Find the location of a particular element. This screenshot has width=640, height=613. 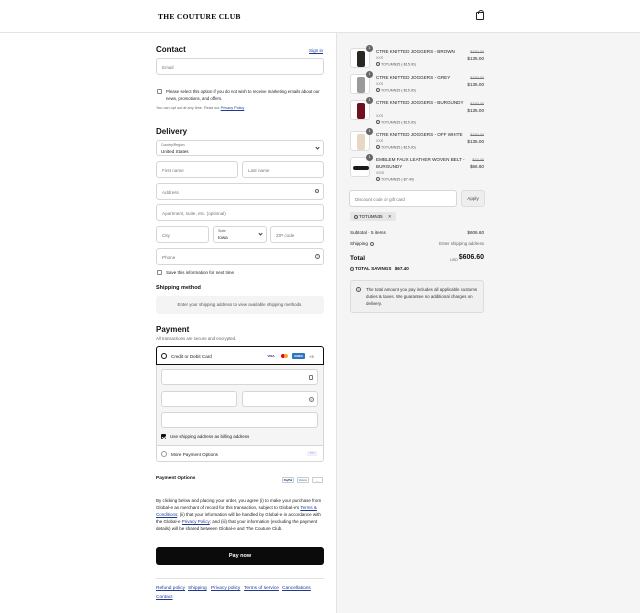

info-icon is located at coordinates (372, 243).